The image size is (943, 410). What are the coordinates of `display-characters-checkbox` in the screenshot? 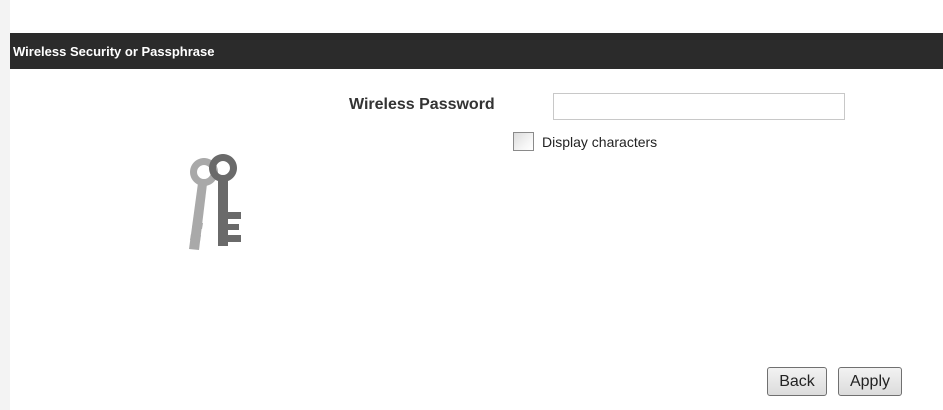 It's located at (523, 141).